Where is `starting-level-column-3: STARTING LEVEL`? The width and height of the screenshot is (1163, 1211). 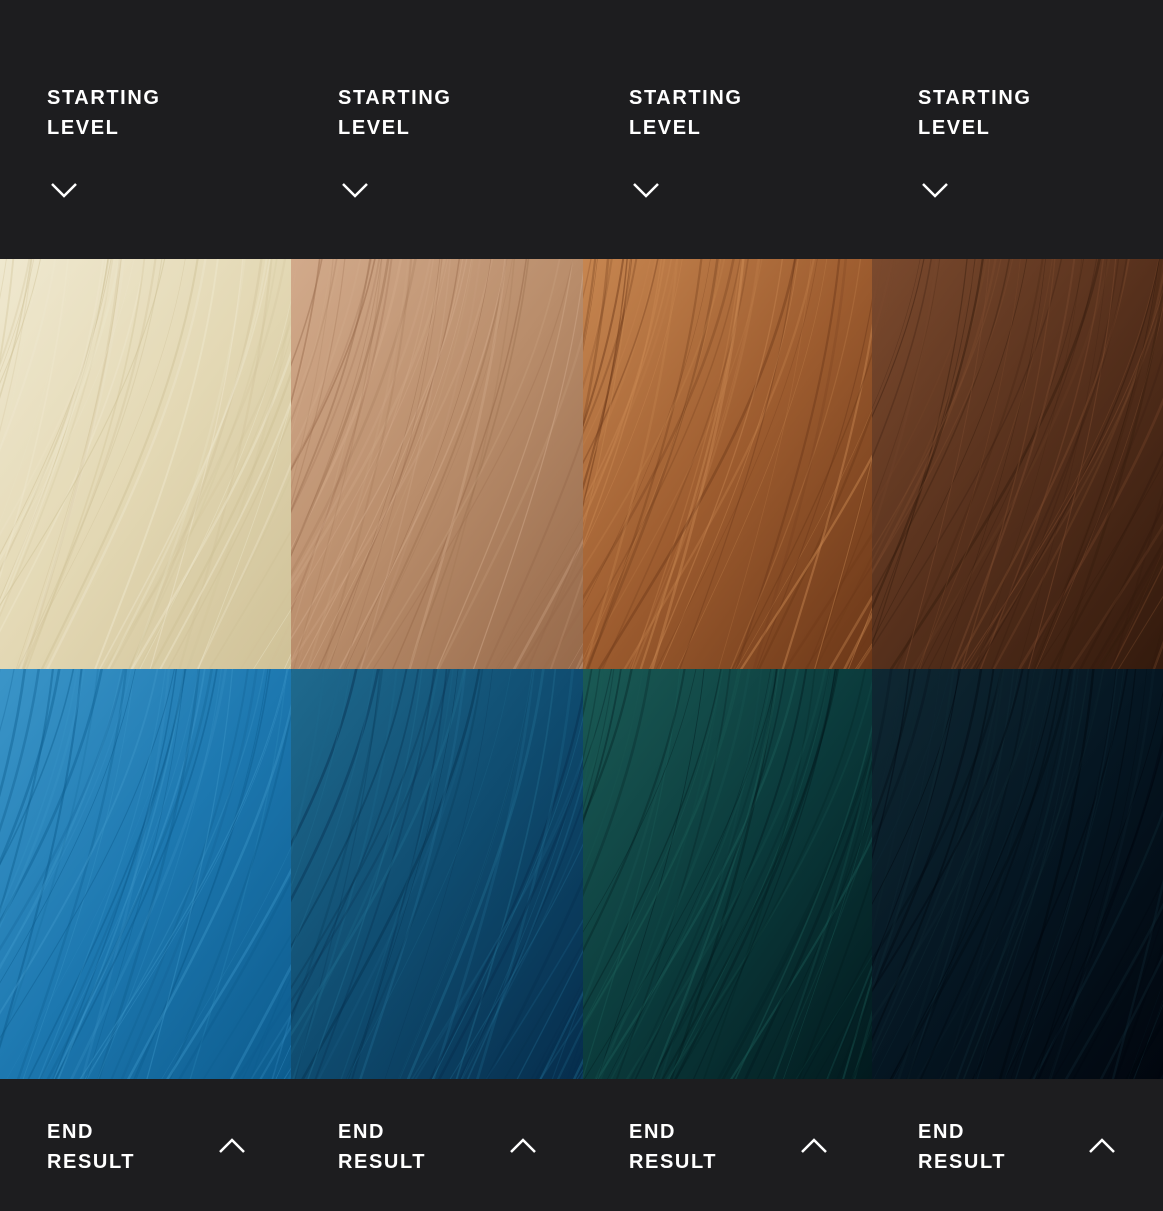 starting-level-column-3: STARTING LEVEL is located at coordinates (727, 129).